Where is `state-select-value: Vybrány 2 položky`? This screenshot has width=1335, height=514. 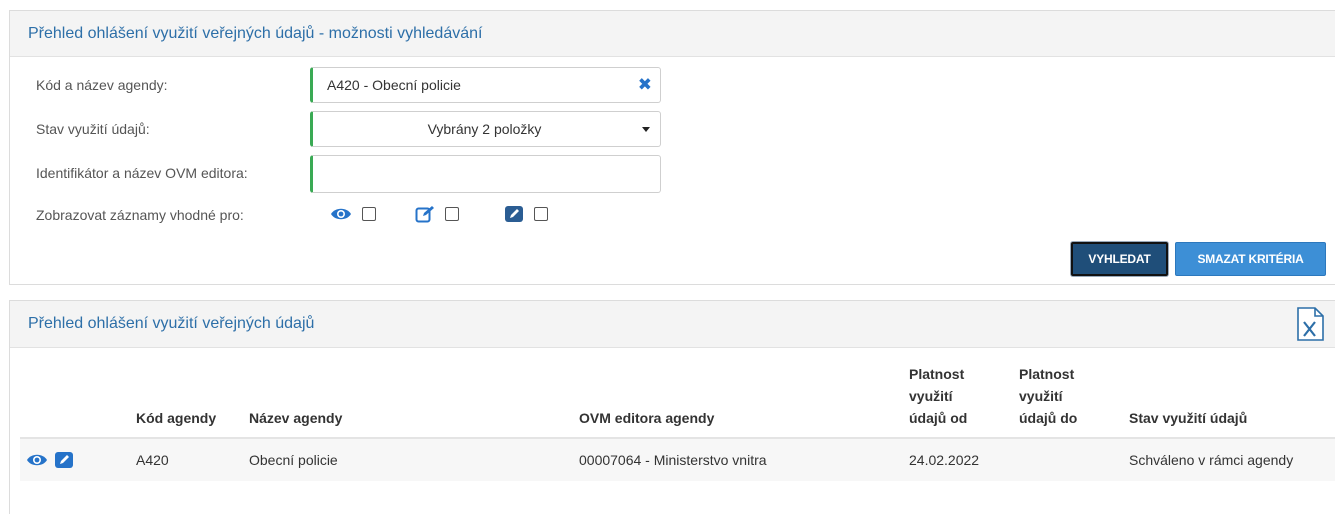
state-select-value: Vybrány 2 položky is located at coordinates (484, 129).